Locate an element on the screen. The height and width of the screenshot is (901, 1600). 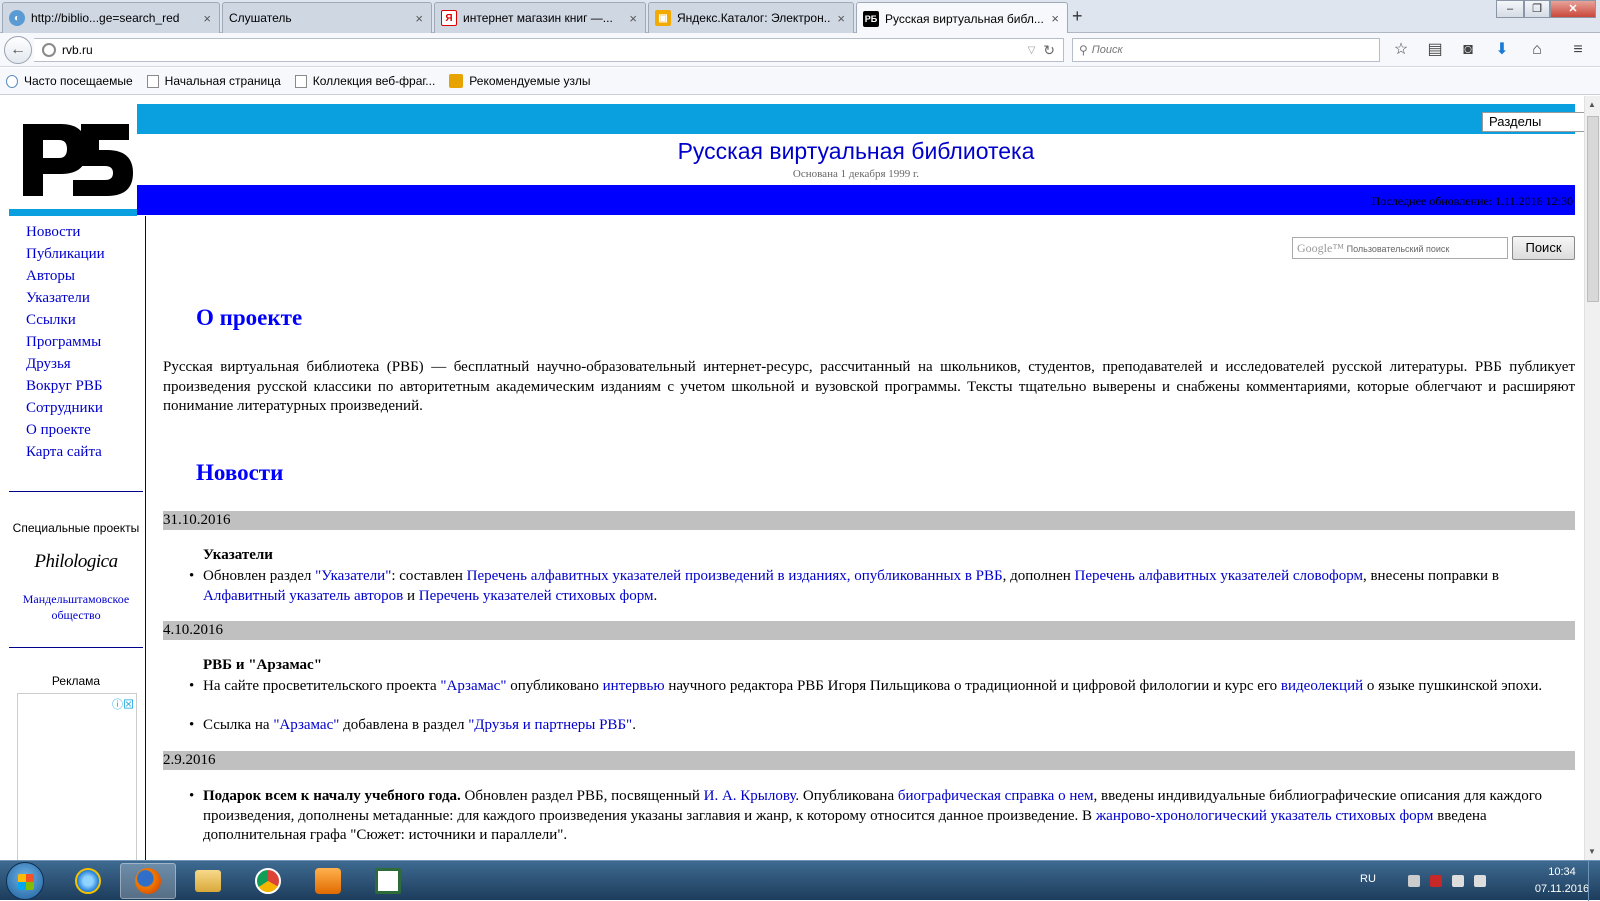
scroll-up-icon: ▲ is located at coordinates (1592, 104).